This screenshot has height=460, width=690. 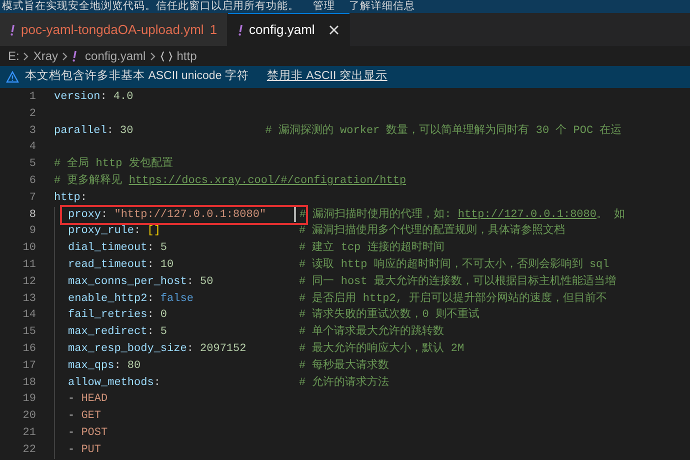 I want to click on line-number: 12, so click(x=29, y=282).